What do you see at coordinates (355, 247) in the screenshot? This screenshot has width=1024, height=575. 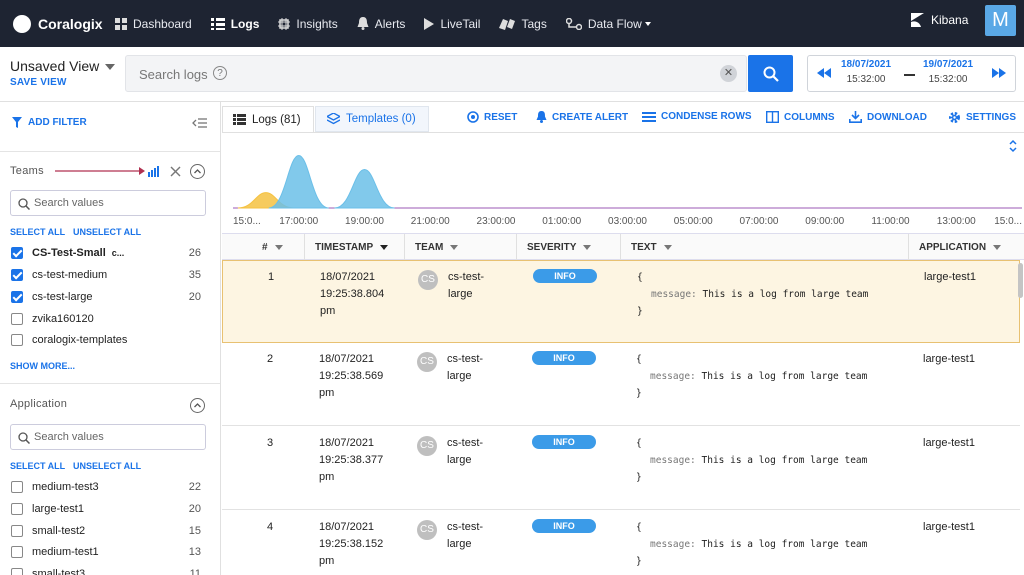 I see `col-header-timestamp: TIMESTAMP` at bounding box center [355, 247].